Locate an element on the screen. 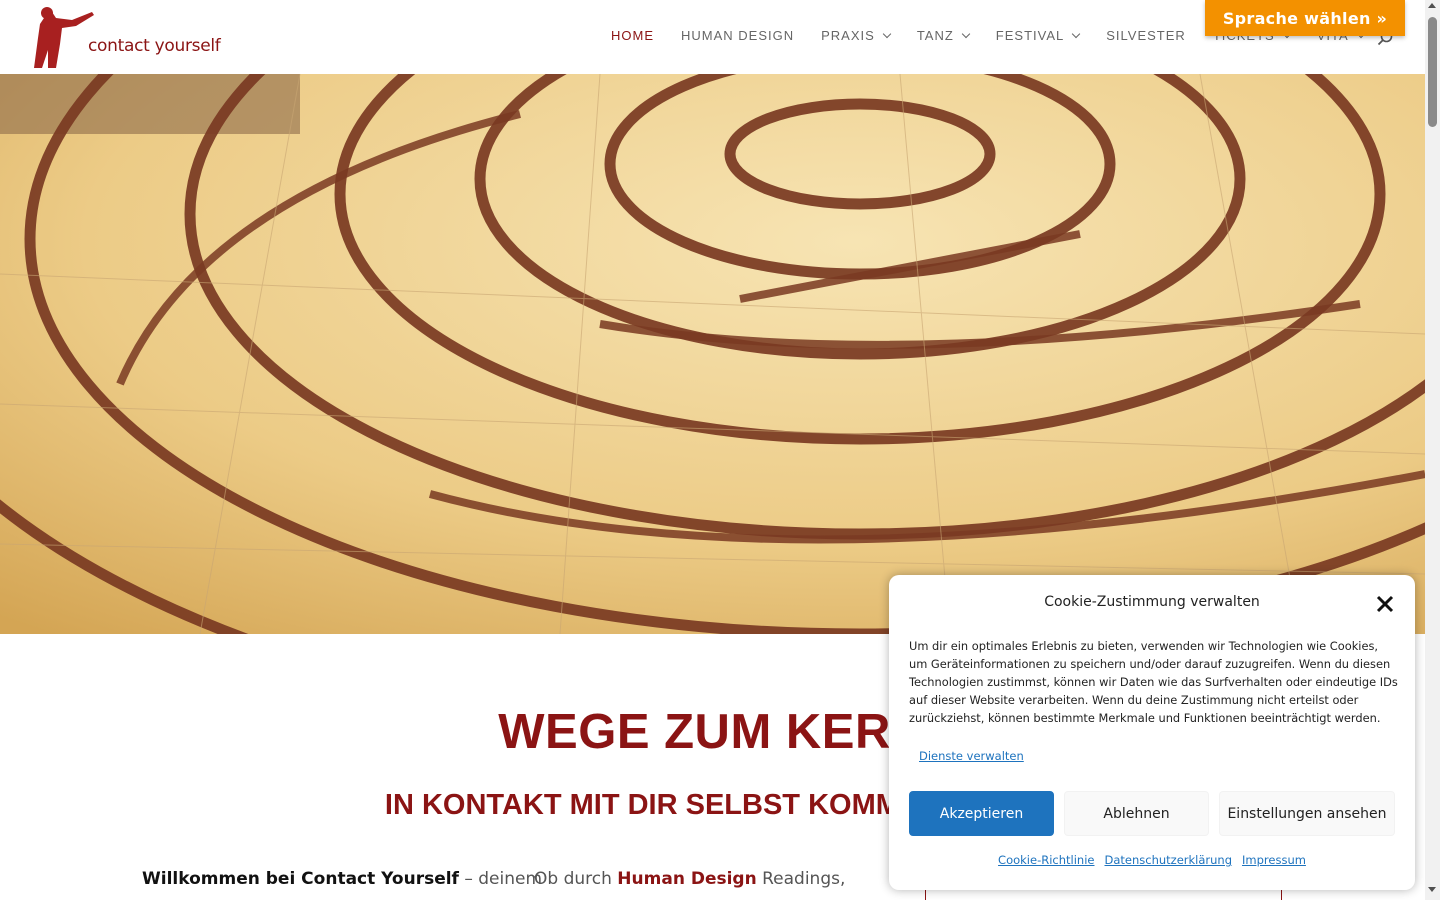 The image size is (1440, 900). nav-item-praxis: PRAXIS is located at coordinates (856, 35).